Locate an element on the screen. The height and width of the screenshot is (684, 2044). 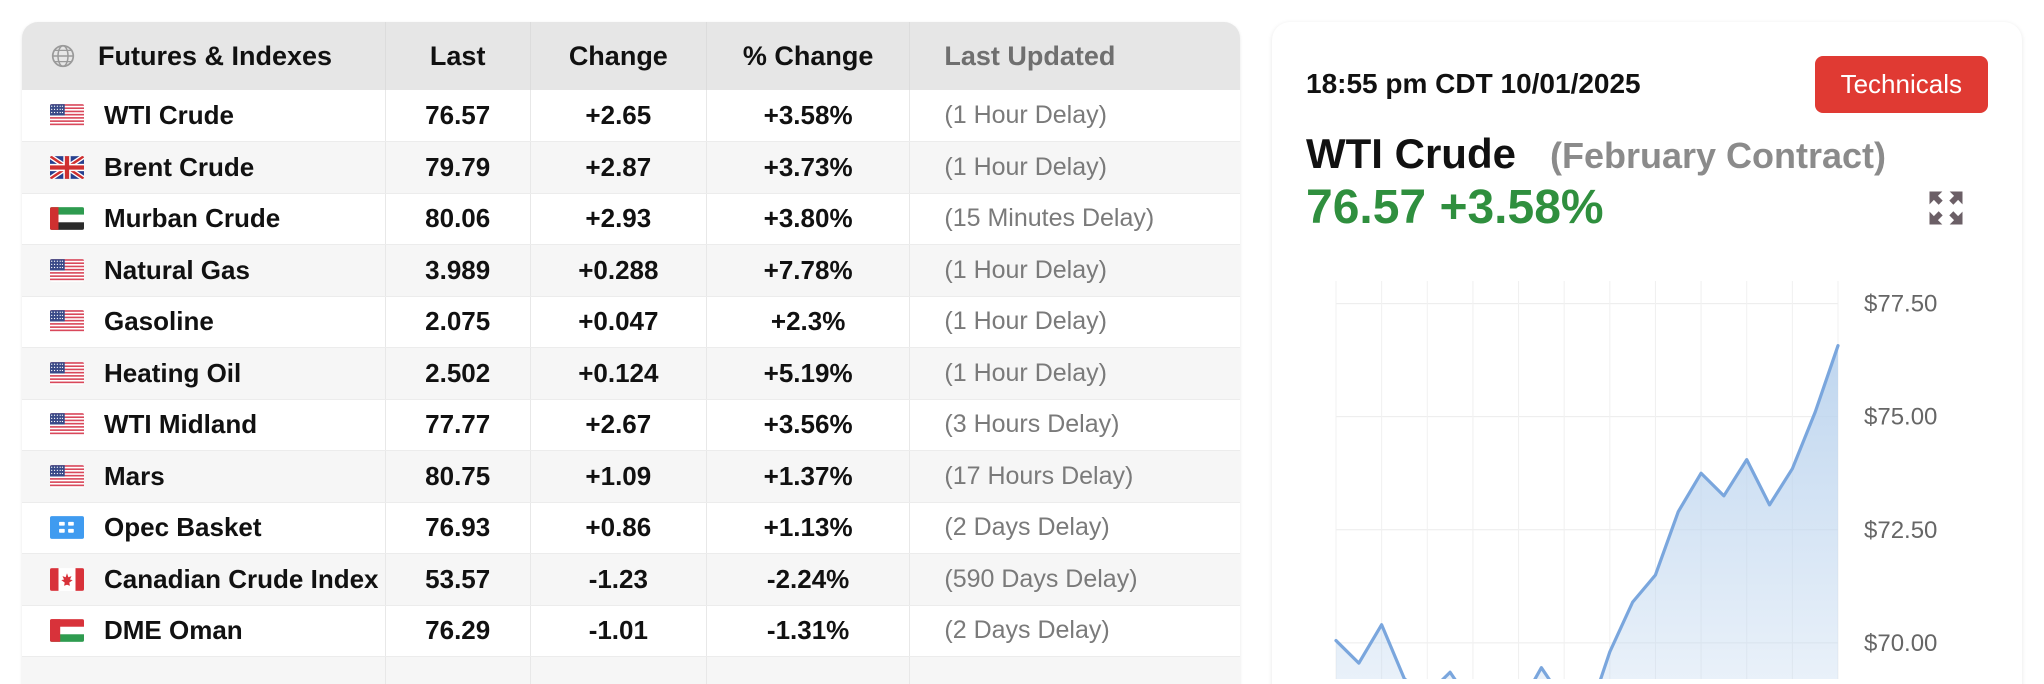
cell-pct-change: -1.31% is located at coordinates (808, 631).